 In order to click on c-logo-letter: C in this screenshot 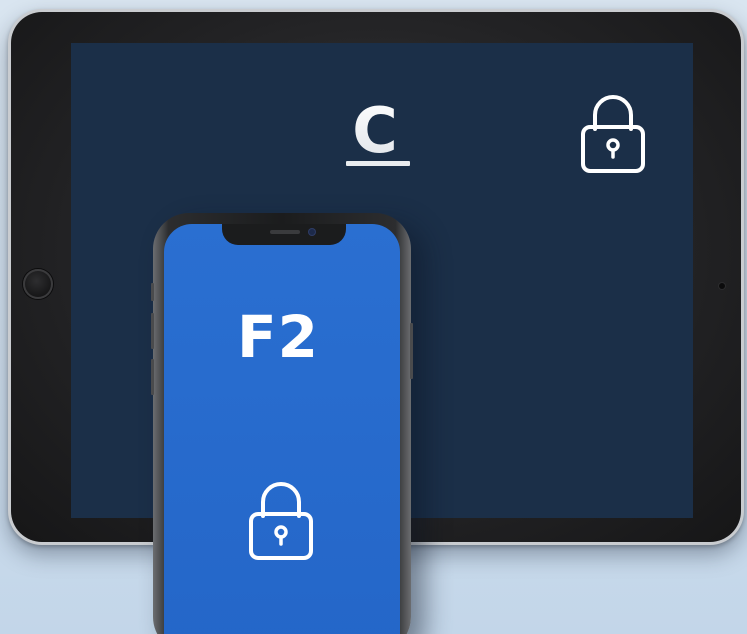, I will do `click(375, 134)`.